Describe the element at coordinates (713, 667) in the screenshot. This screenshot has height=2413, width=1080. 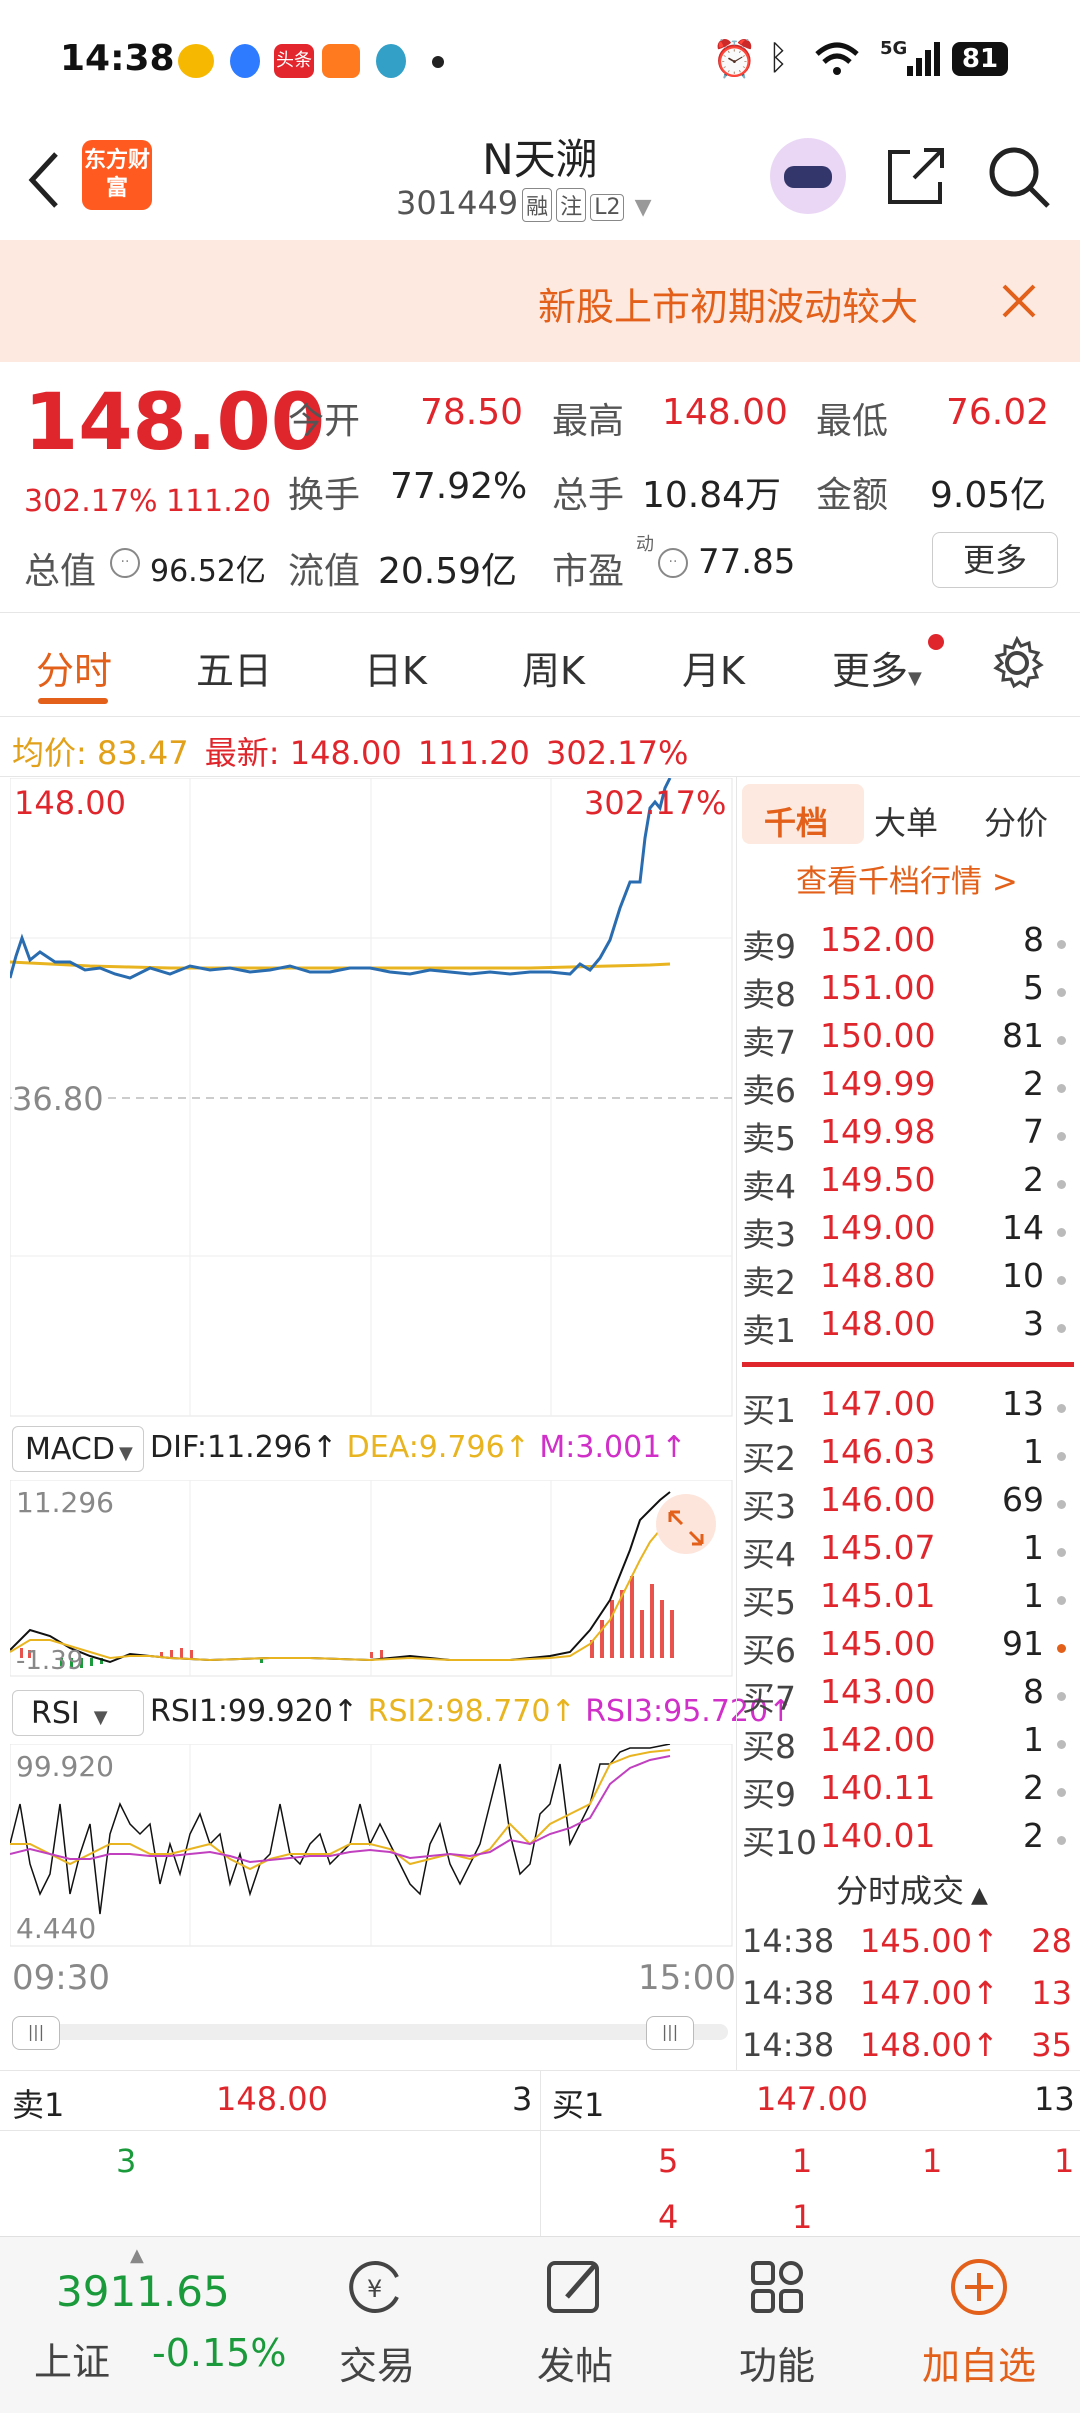
I see `tab-monthly-k: 月K` at that location.